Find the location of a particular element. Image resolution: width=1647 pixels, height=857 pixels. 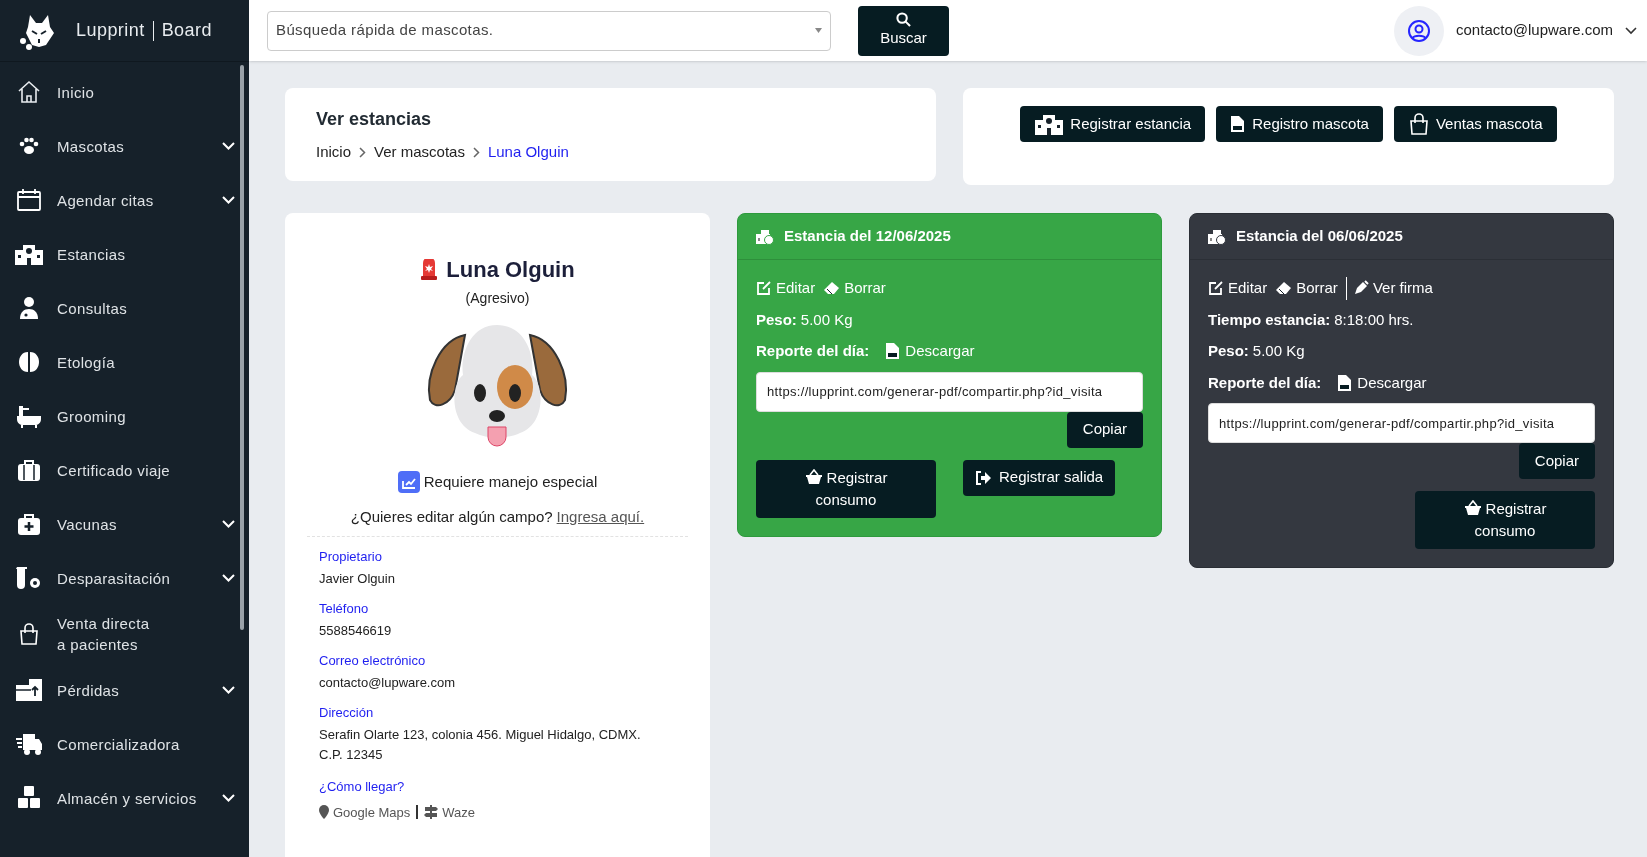

action-button: Registrar estancia is located at coordinates (1113, 124).